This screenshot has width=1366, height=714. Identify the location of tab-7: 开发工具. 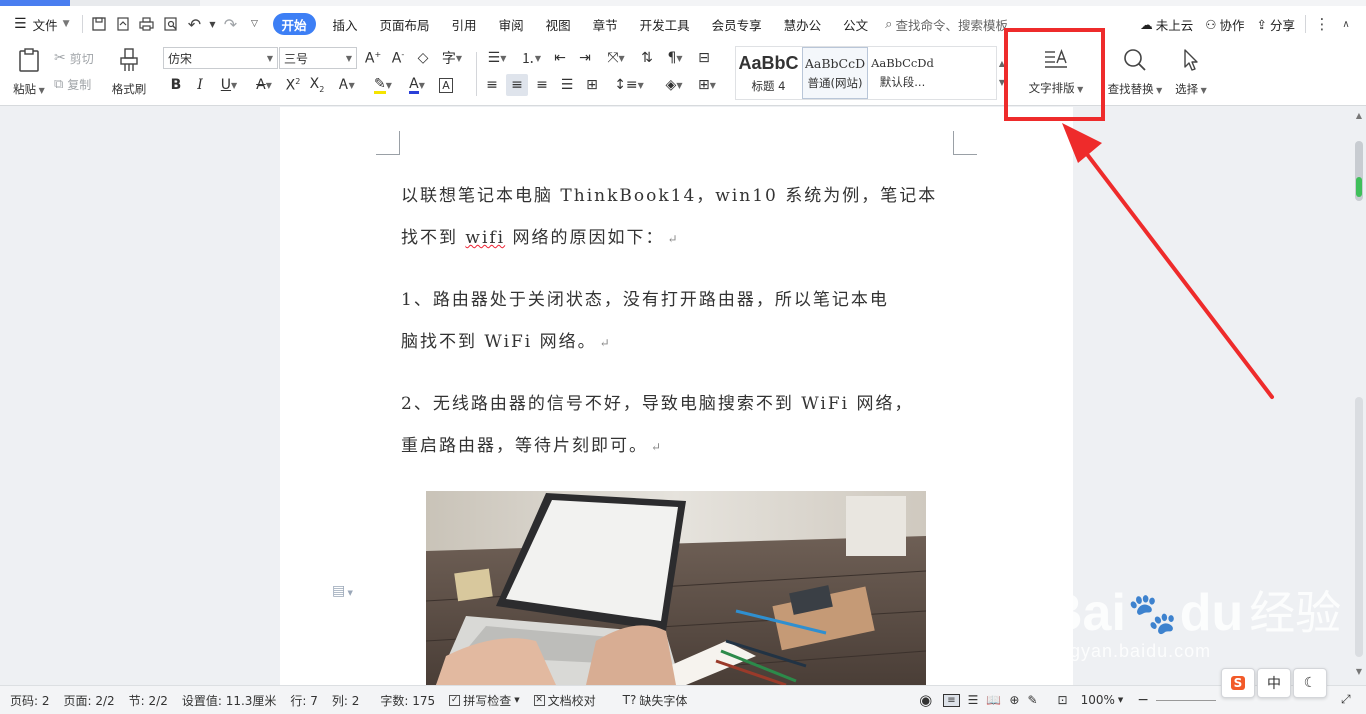
(665, 24).